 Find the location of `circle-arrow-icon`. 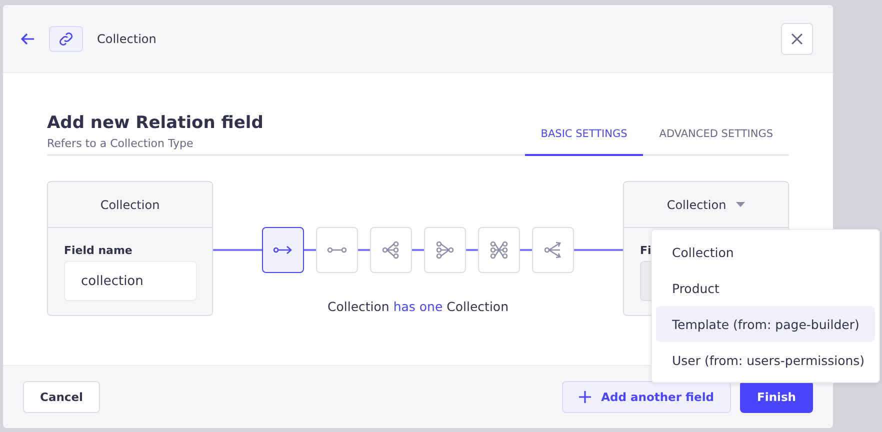

circle-arrow-icon is located at coordinates (283, 250).